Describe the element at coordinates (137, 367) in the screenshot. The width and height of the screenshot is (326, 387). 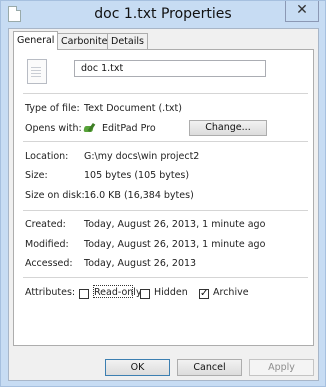
I see `ok-button: OK` at that location.